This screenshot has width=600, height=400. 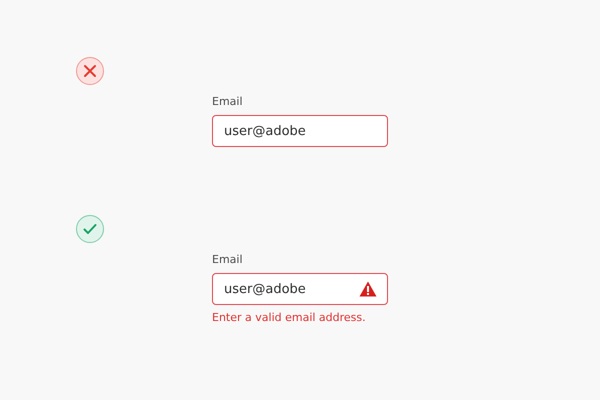 I want to click on cross-icon, so click(x=90, y=71).